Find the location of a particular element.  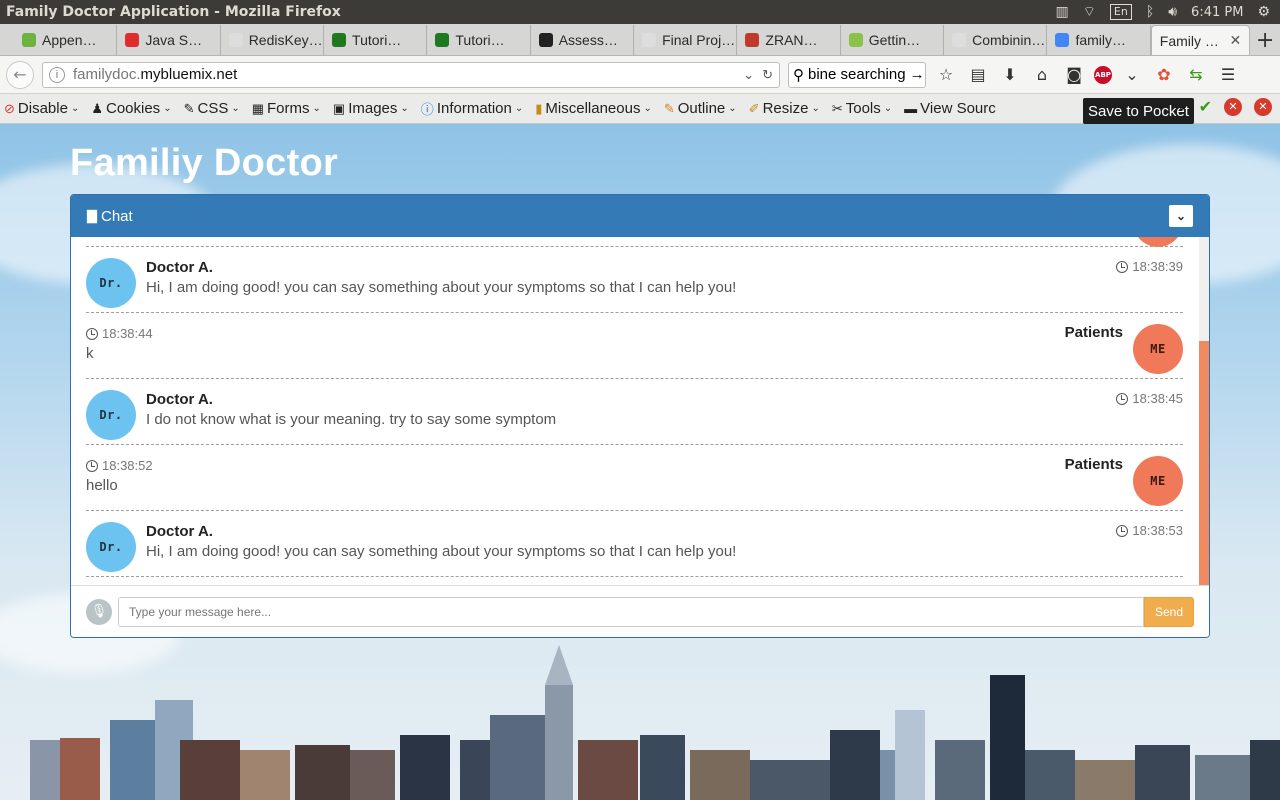

dev-item-label: Resize is located at coordinates (785, 108).